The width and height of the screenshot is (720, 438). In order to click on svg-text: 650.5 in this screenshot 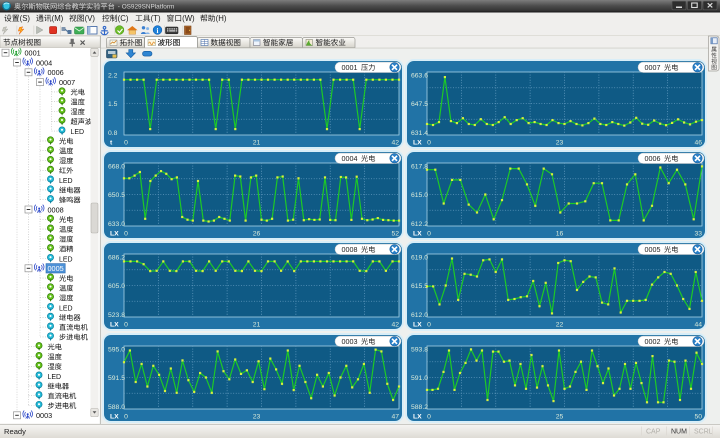, I will do `click(116, 195)`.